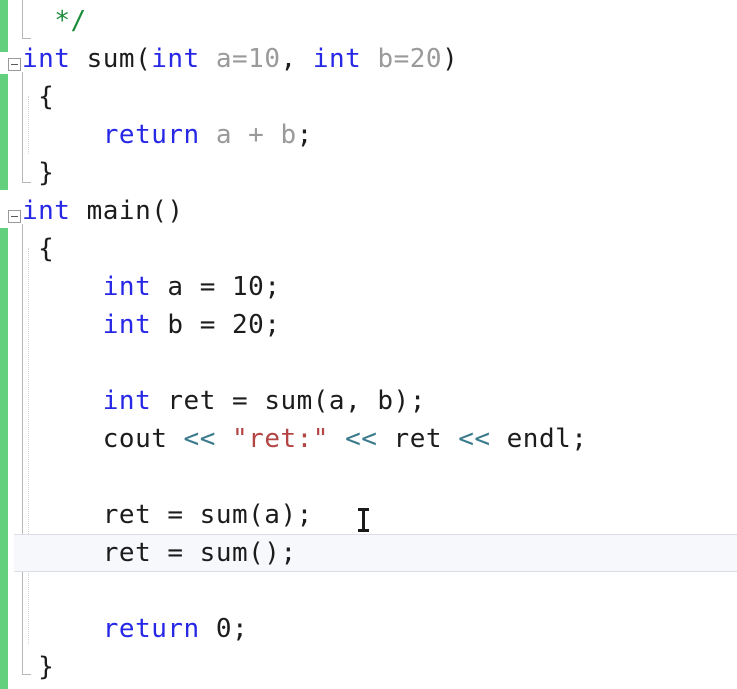  What do you see at coordinates (103, 439) in the screenshot?
I see `code-token: cout` at bounding box center [103, 439].